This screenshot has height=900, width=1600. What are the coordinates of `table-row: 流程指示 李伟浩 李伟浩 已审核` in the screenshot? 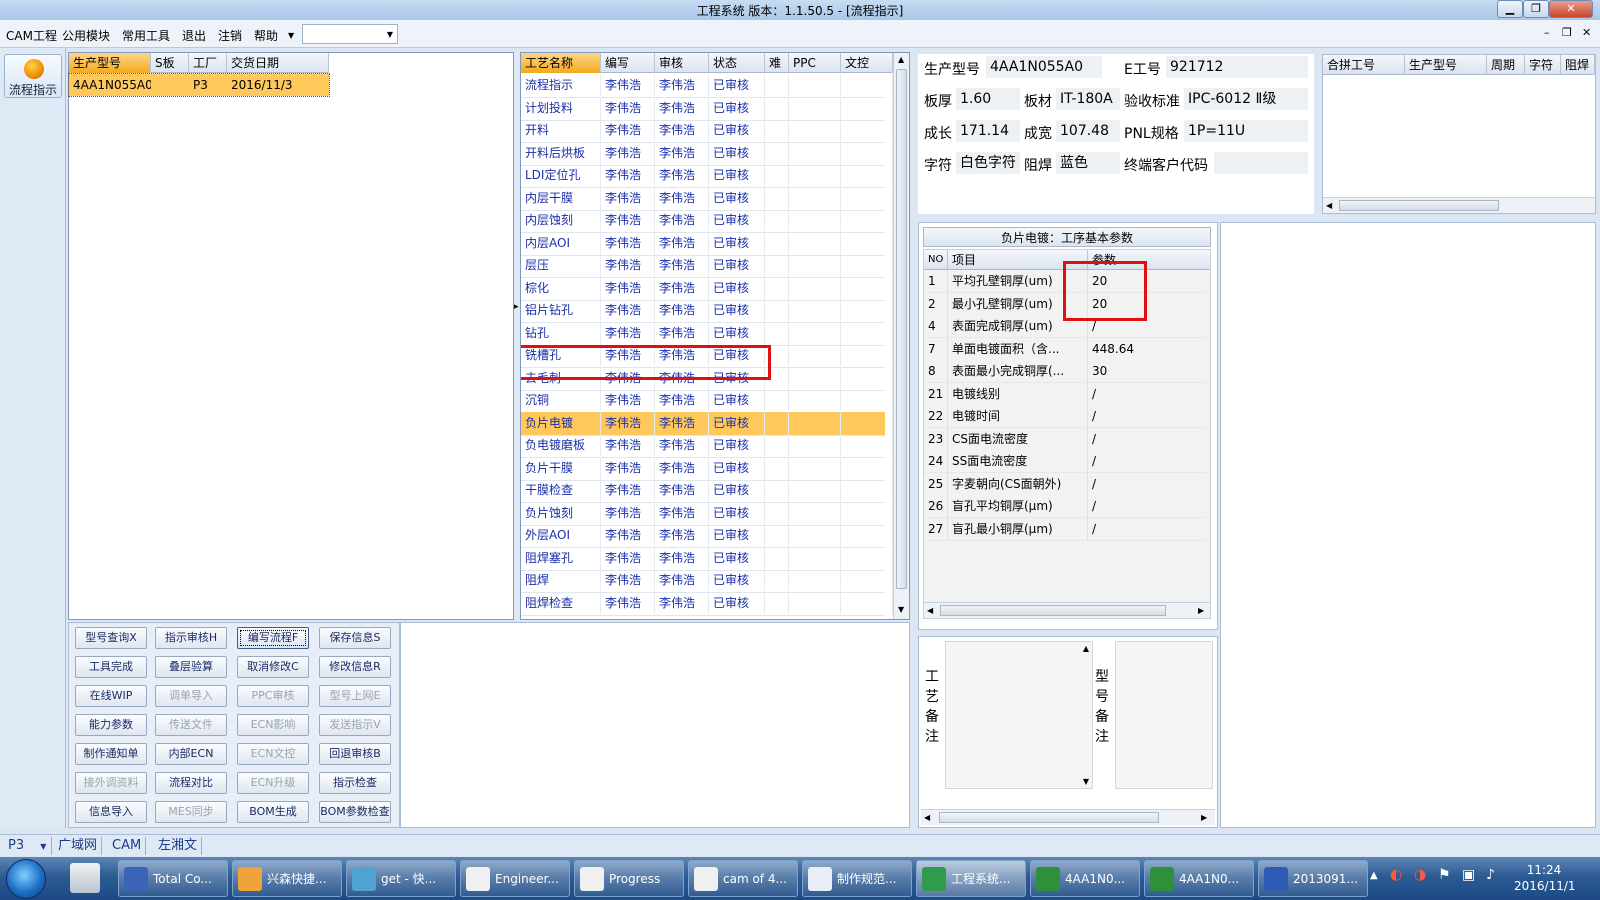 It's located at (707, 86).